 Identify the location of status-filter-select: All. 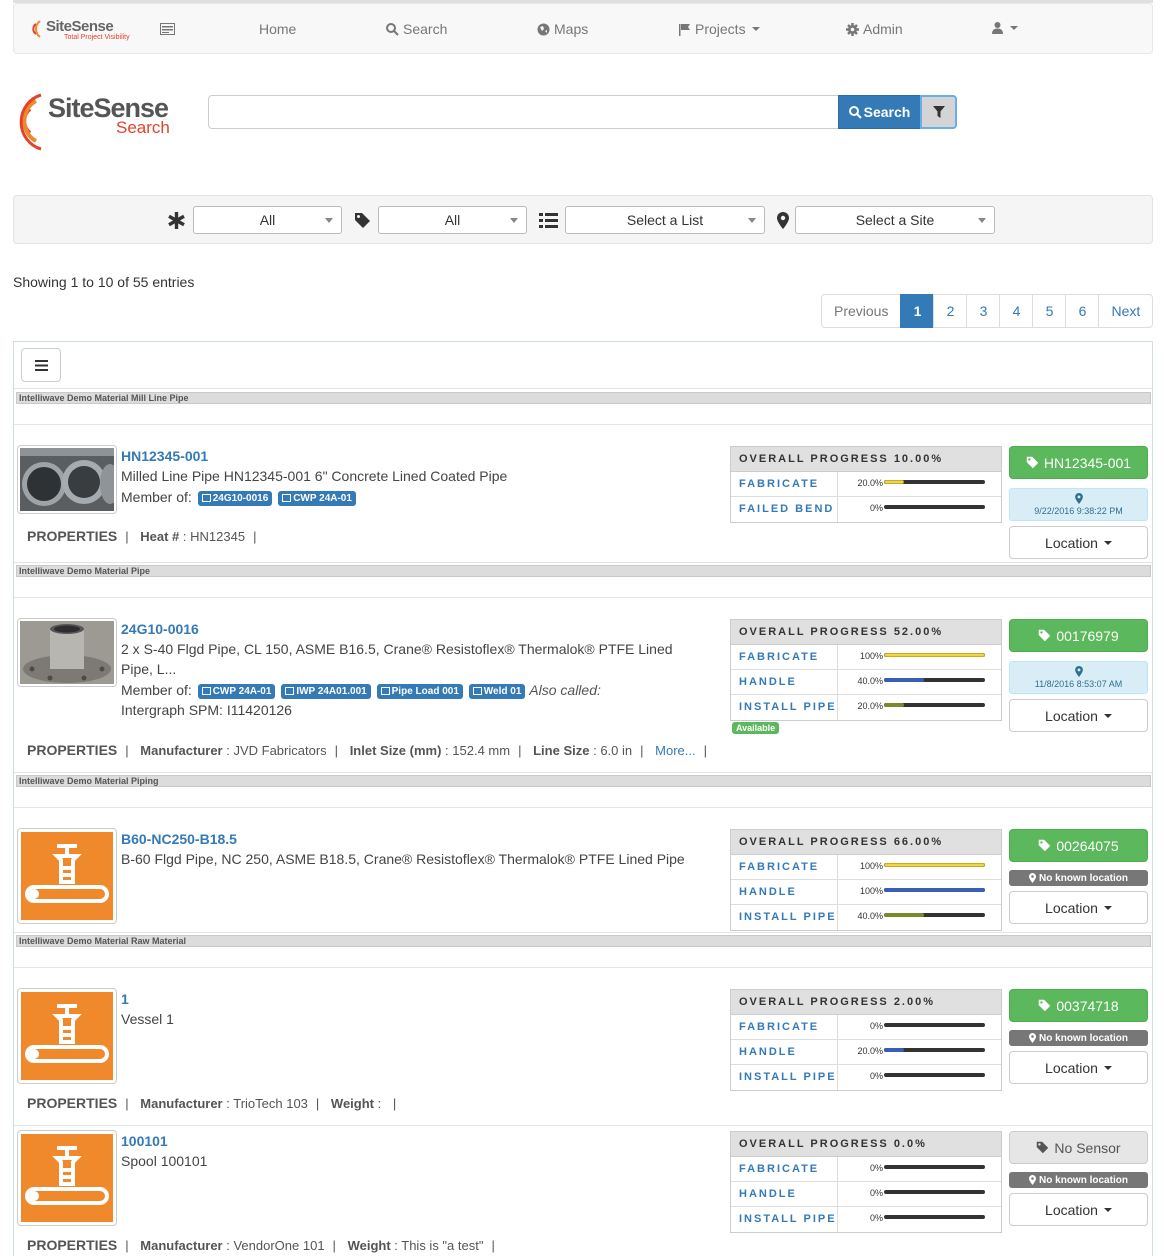
(267, 220).